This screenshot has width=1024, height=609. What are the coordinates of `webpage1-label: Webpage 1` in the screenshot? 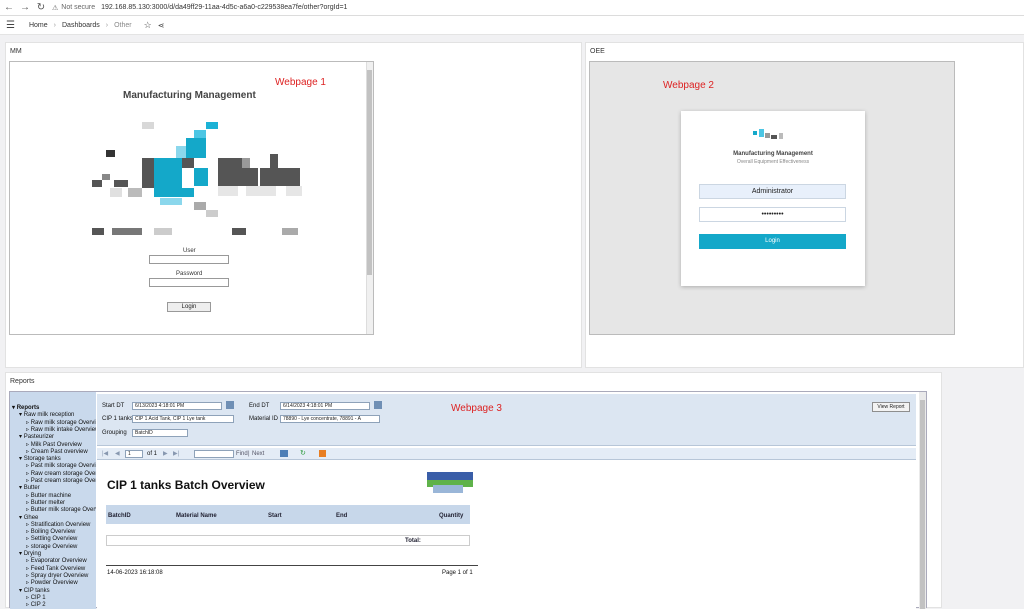 It's located at (300, 82).